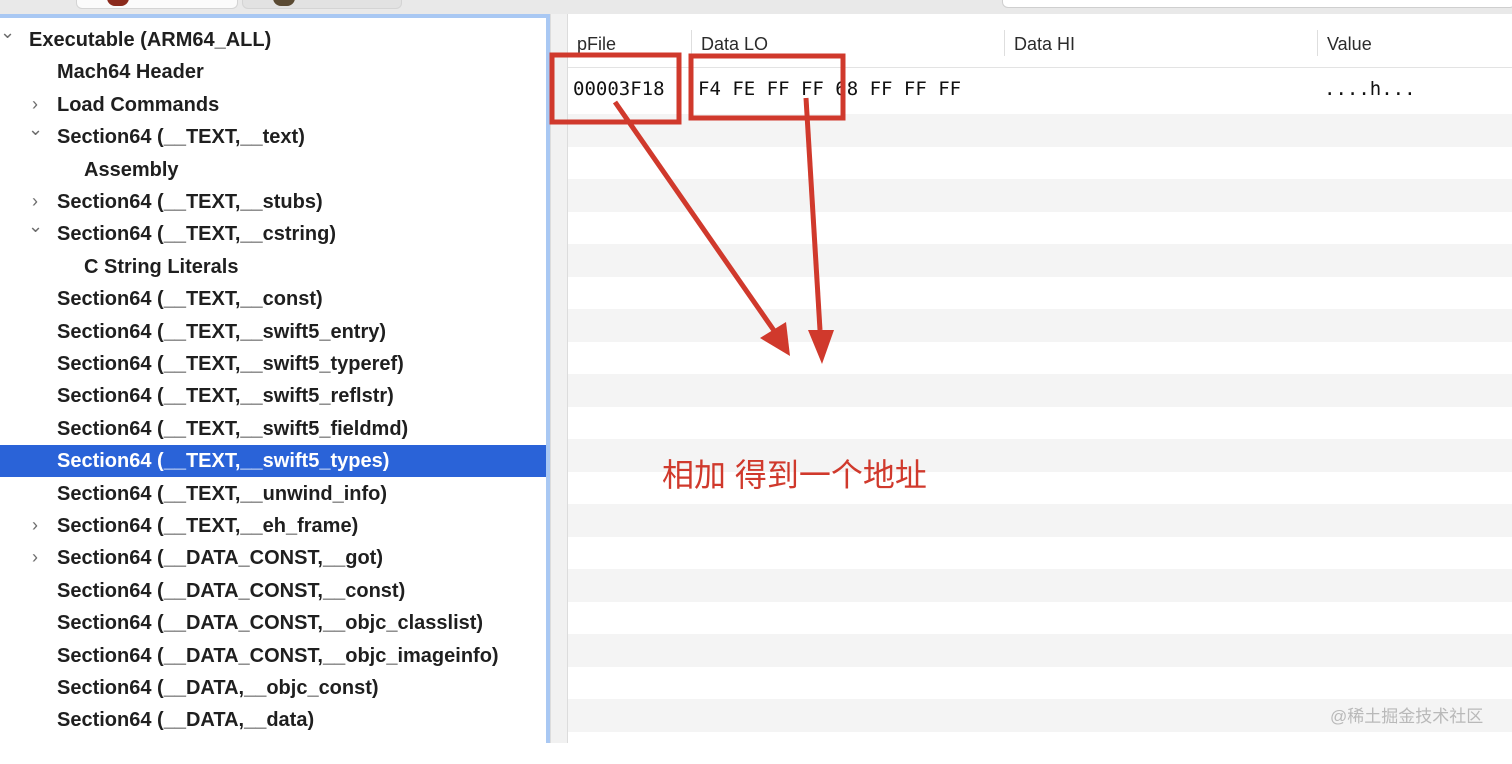  I want to click on highlight-box-pfile, so click(615, 88).